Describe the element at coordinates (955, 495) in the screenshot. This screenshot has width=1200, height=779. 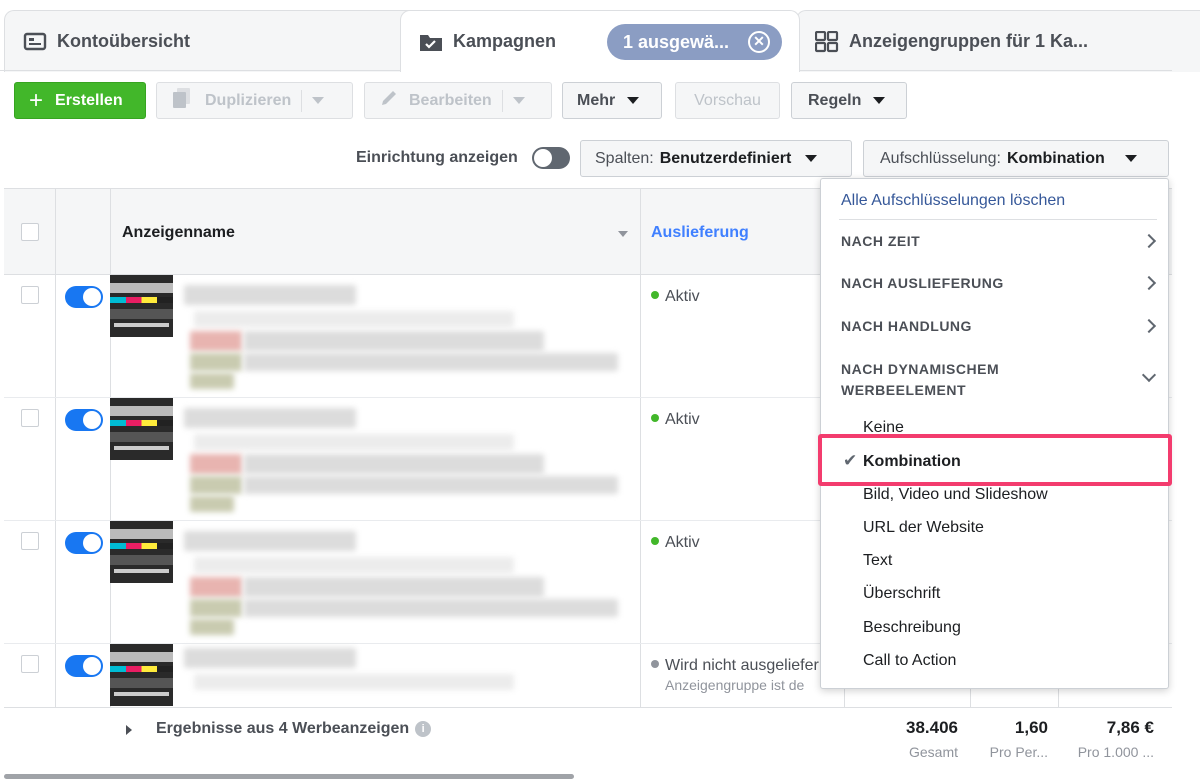
I see `option-image-video-slideshow: Bild, Video und Slideshow` at that location.